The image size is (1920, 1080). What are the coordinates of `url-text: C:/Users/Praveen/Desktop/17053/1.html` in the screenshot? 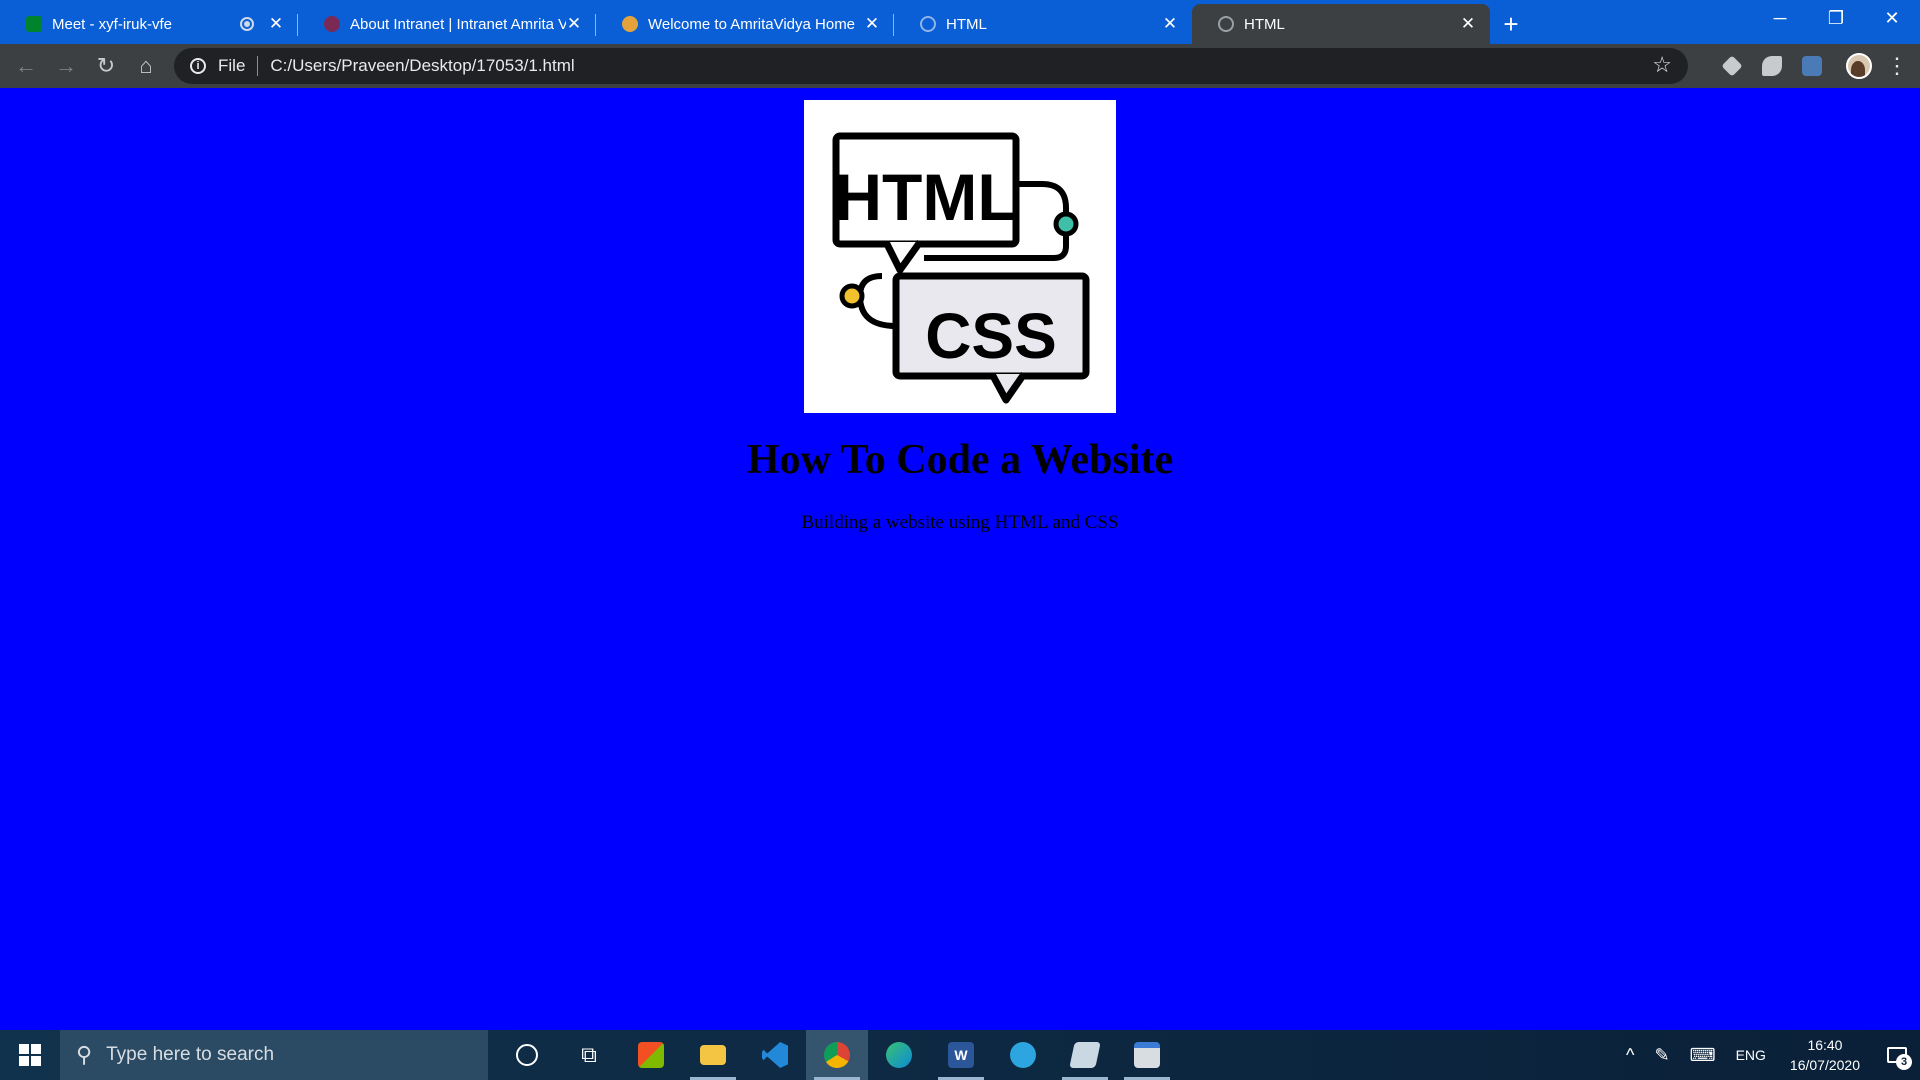 It's located at (422, 66).